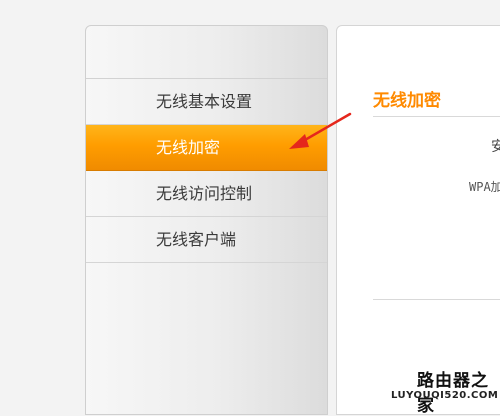 The image size is (500, 416). I want to click on sidebar-item-wireless-basic-settings: 无线基本设置, so click(206, 102).